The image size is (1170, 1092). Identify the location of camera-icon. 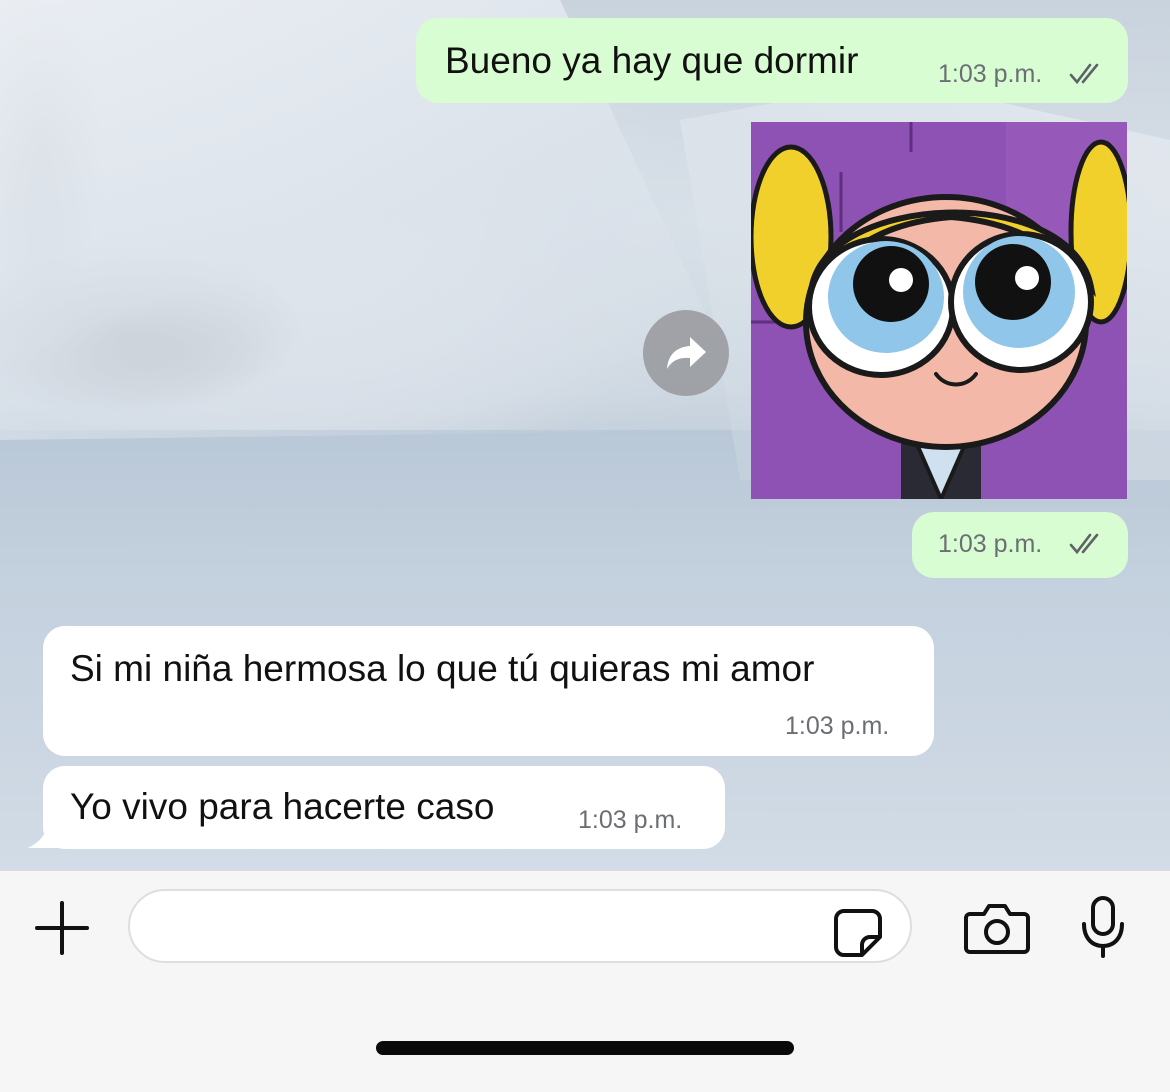
(997, 929).